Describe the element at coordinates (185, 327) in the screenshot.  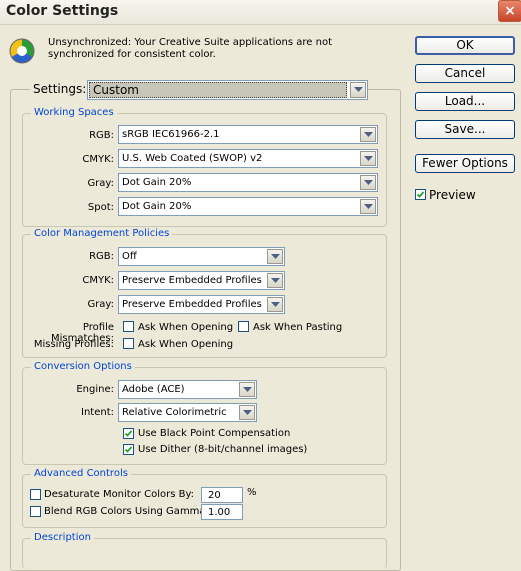
I see `mismatch-ask-opening-label: Ask When Opening` at that location.